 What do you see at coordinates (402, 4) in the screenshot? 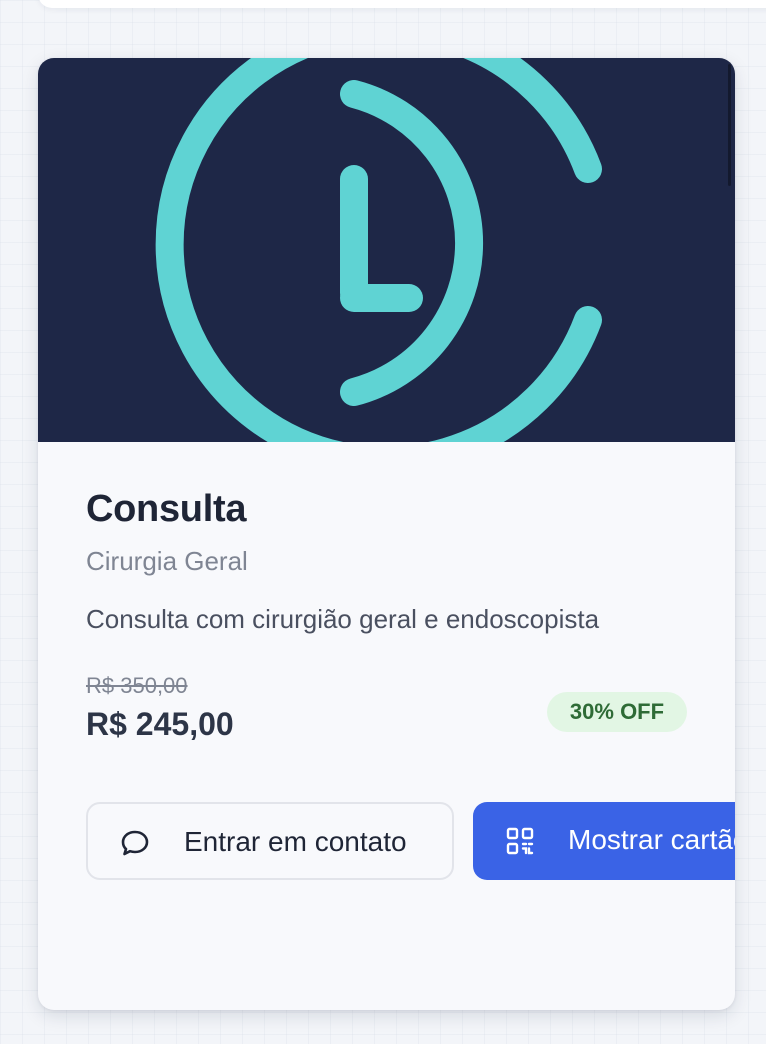
I see `previous-card-edge` at bounding box center [402, 4].